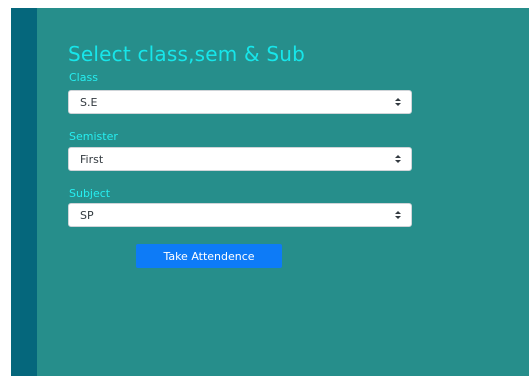  I want to click on semester-select-value: First, so click(92, 159).